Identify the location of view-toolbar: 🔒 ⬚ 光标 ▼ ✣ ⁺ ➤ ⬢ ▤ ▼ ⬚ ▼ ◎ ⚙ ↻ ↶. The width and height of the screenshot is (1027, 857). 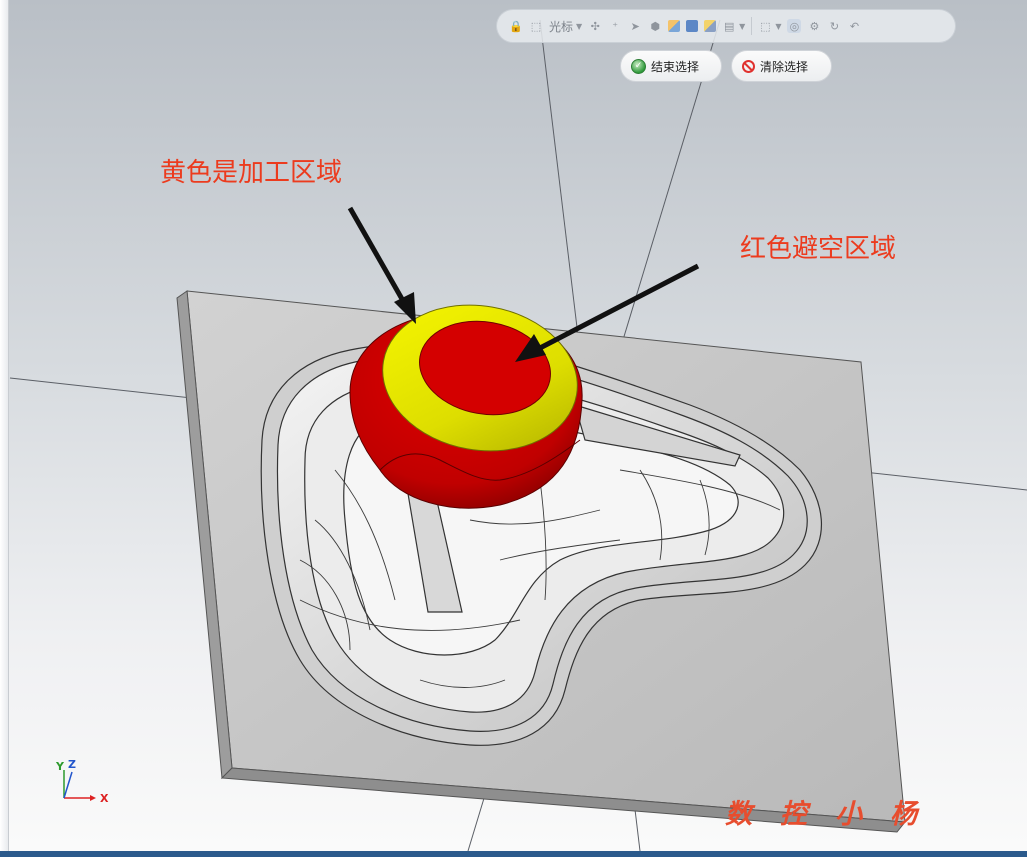
(726, 26).